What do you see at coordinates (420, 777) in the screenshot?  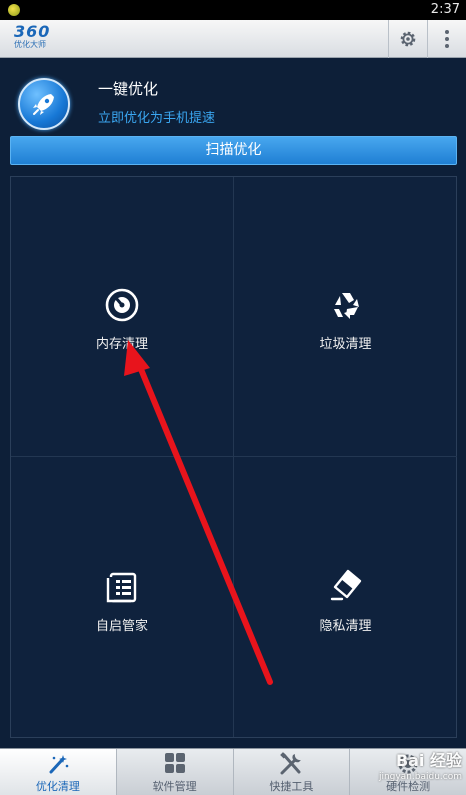 I see `watermark-url: jingyan.baidu.com` at bounding box center [420, 777].